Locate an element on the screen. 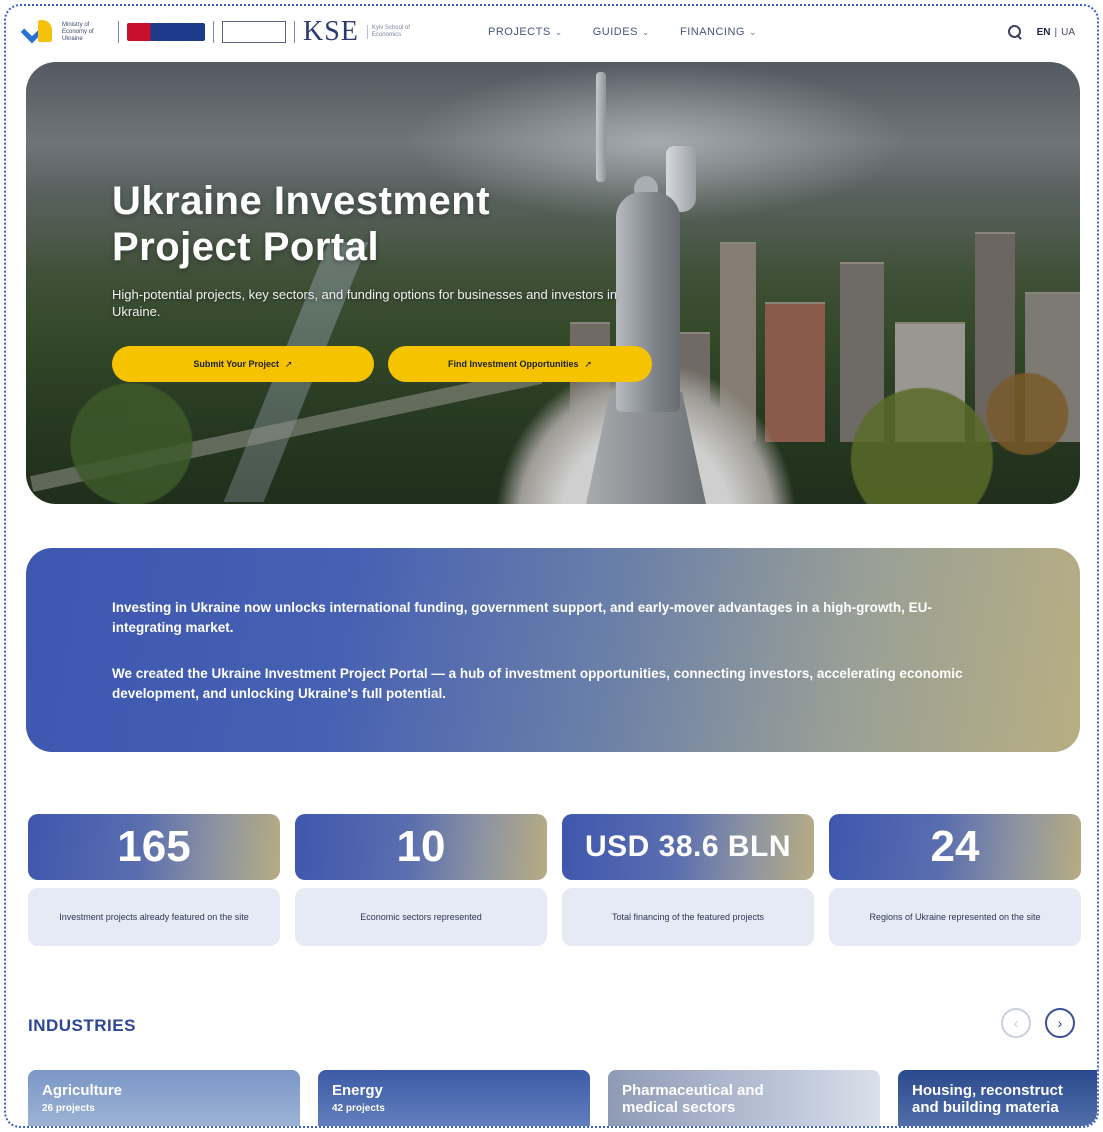  lang-en: EN is located at coordinates (1044, 32).